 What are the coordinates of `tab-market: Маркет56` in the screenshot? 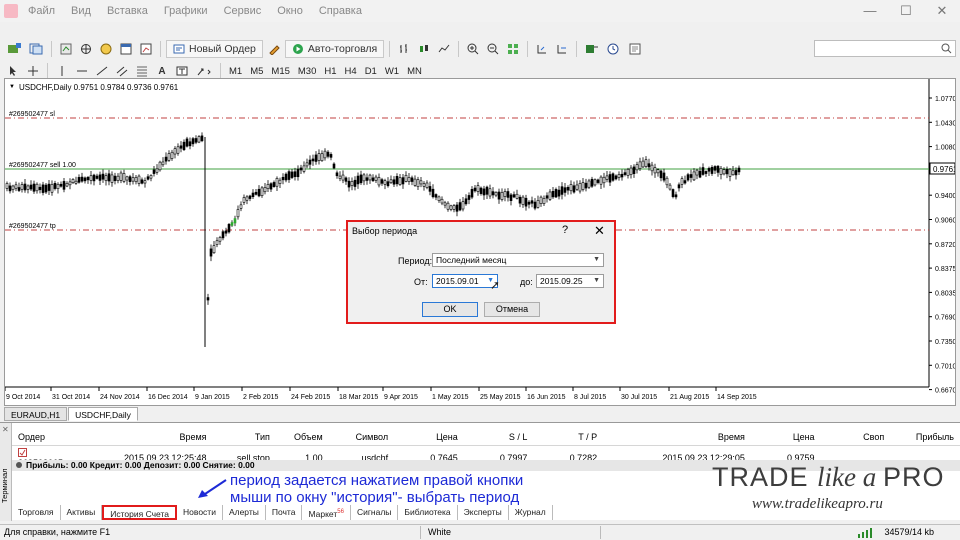 It's located at (326, 512).